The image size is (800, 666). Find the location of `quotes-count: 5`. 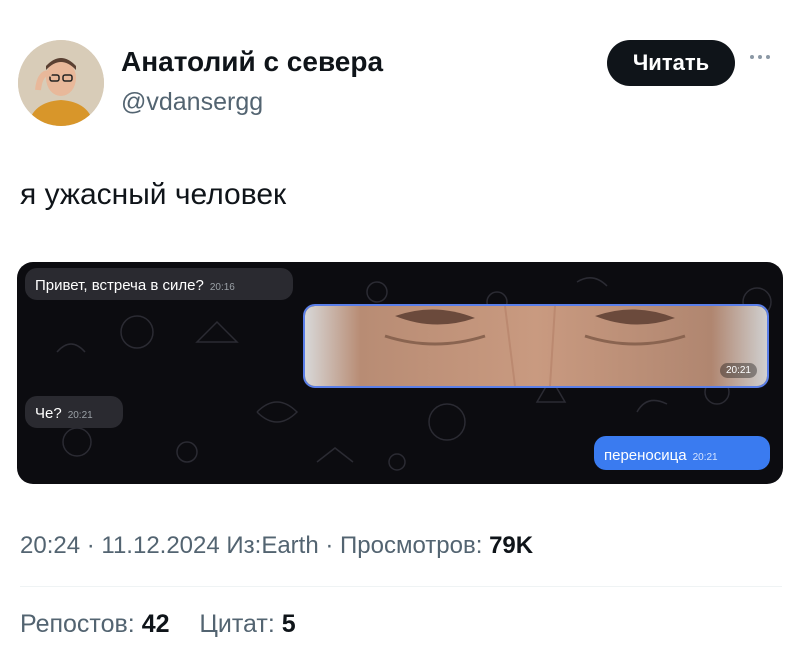

quotes-count: 5 is located at coordinates (288, 624).